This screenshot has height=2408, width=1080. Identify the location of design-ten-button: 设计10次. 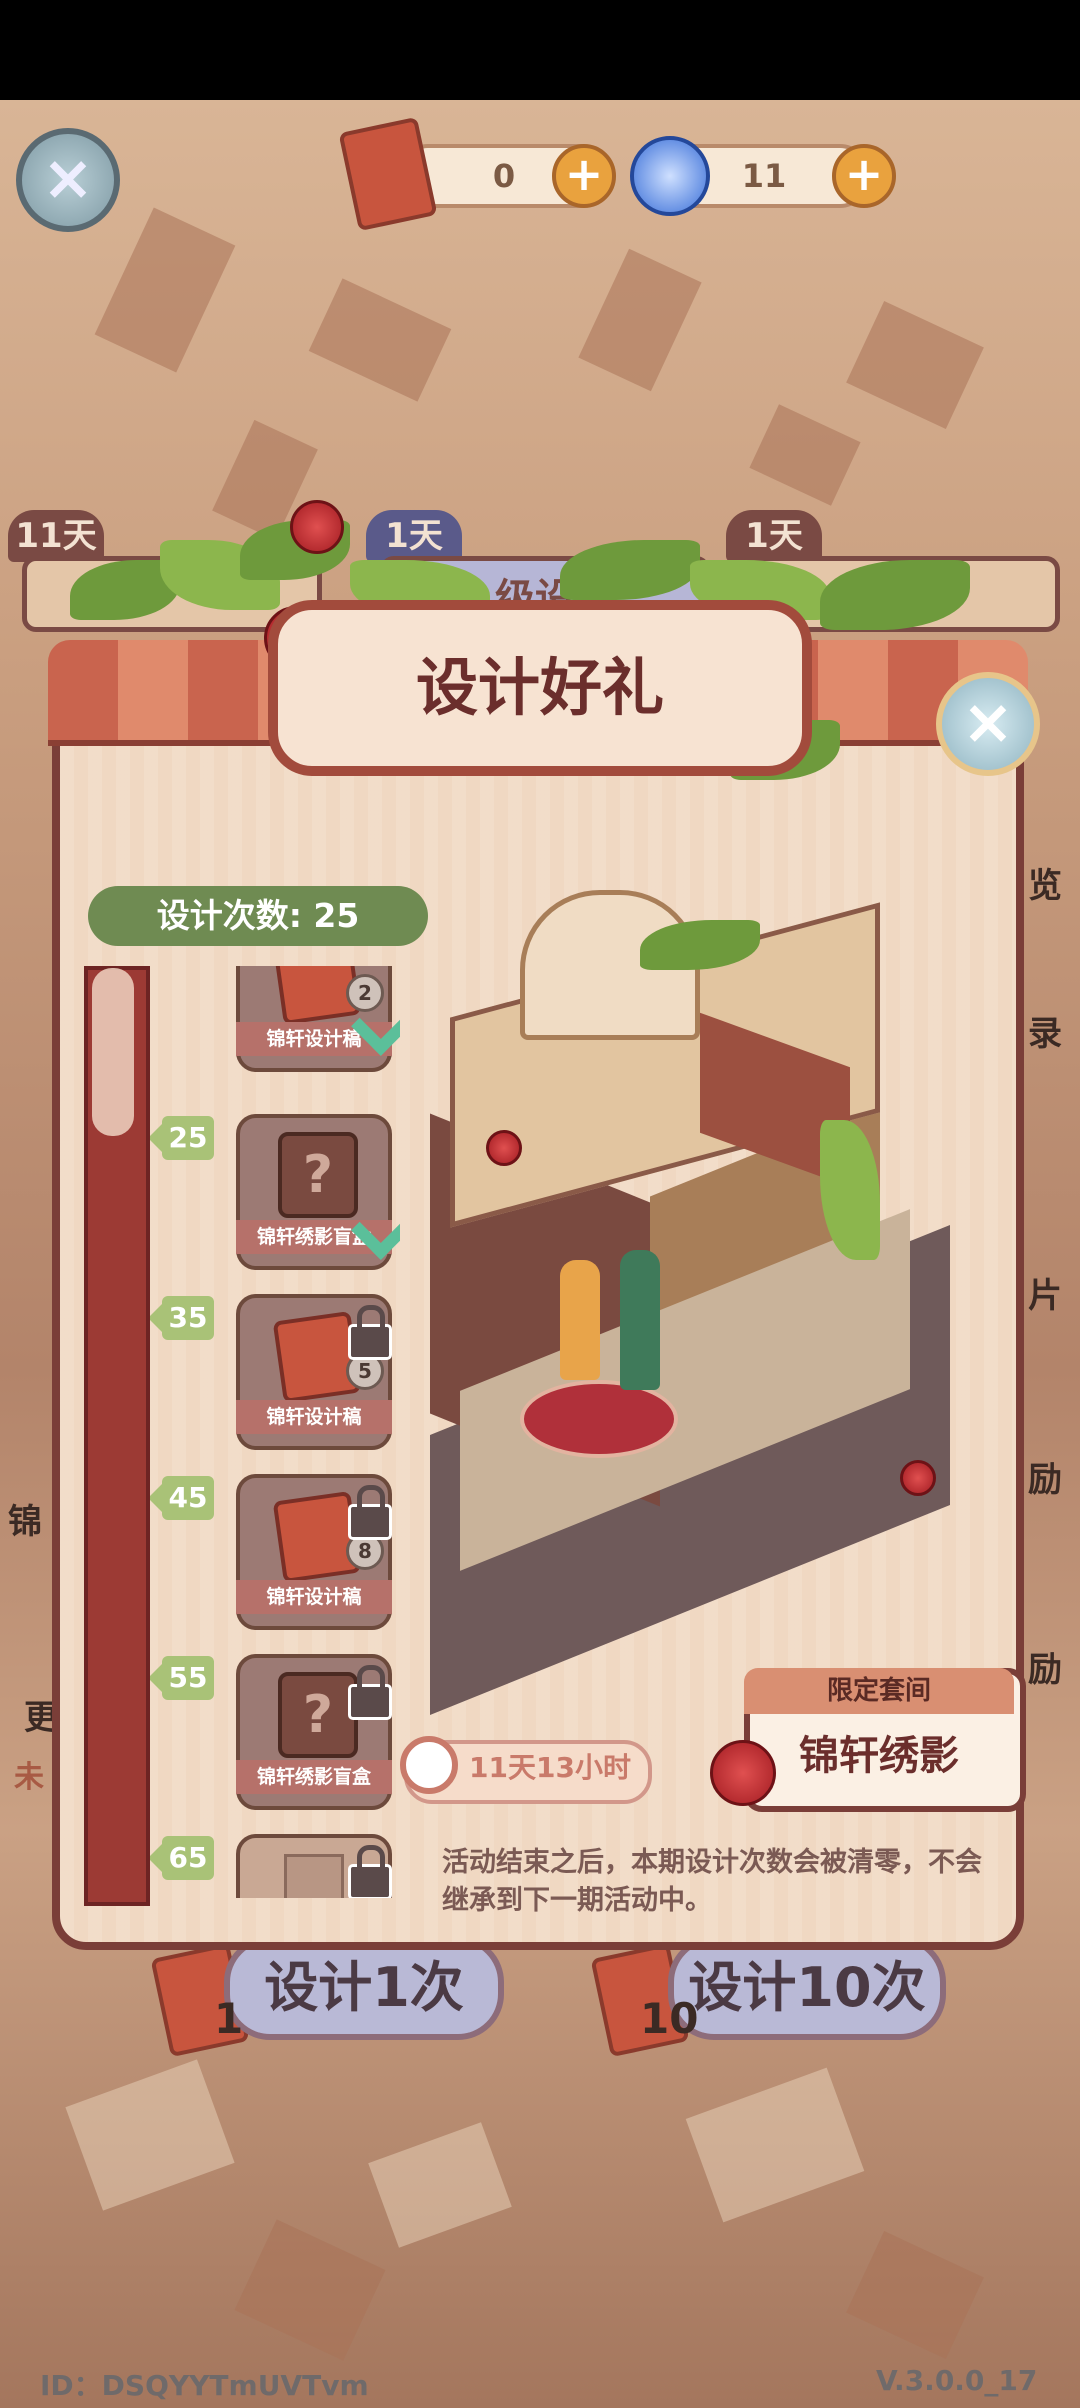
(807, 1988).